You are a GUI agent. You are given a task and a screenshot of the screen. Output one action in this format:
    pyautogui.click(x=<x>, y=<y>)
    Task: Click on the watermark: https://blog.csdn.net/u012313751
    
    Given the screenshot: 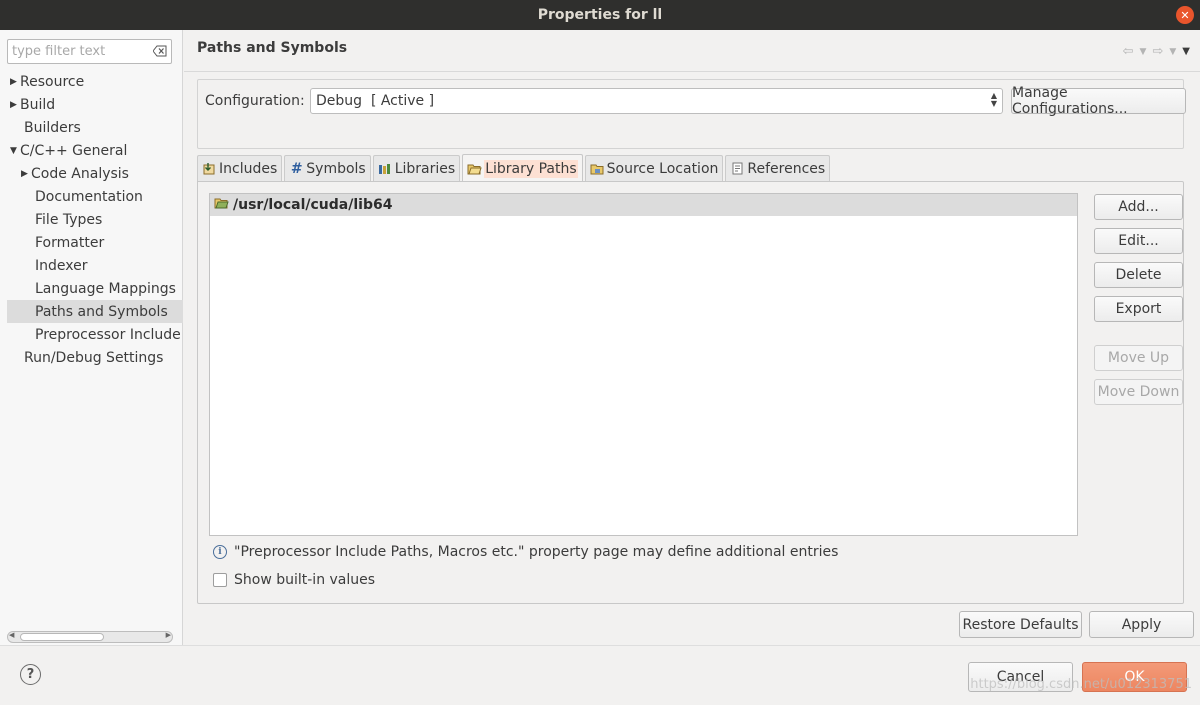 What is the action you would take?
    pyautogui.click(x=1081, y=684)
    